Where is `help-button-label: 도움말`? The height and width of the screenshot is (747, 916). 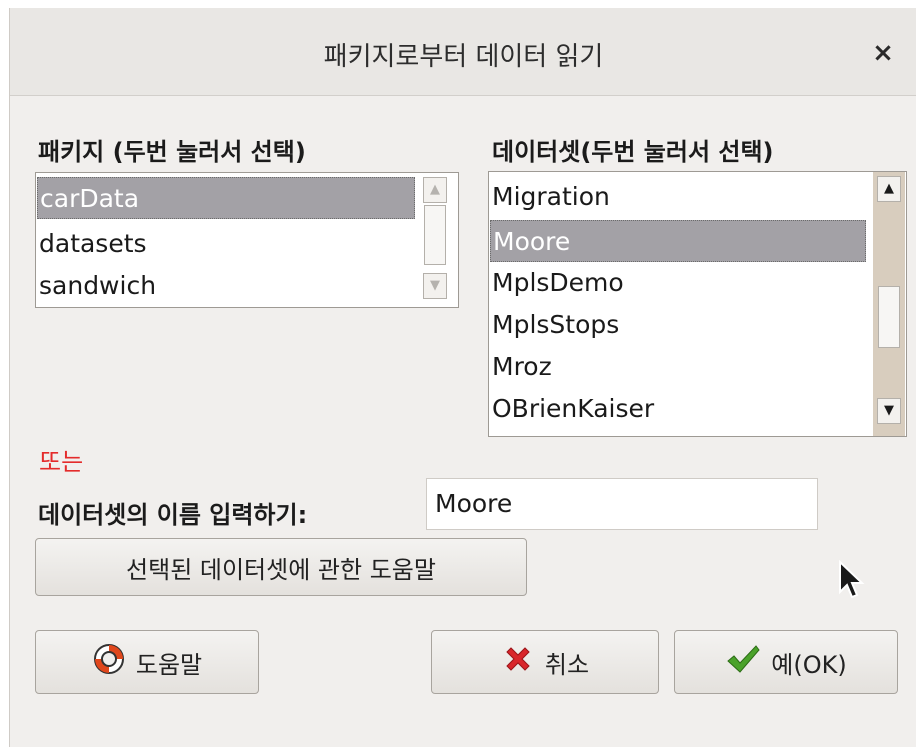
help-button-label: 도움말 is located at coordinates (169, 664).